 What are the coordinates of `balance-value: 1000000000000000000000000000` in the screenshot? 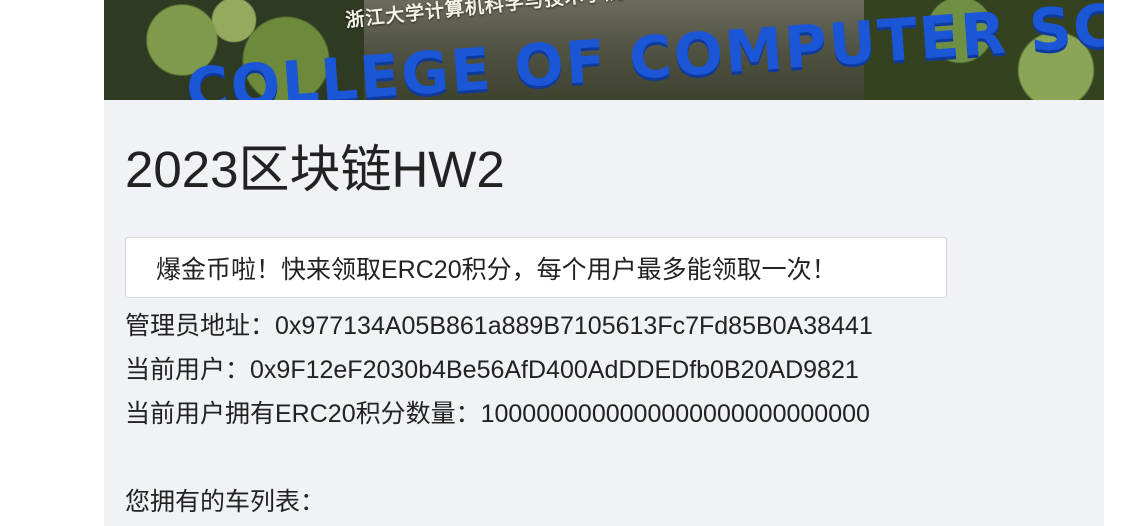 It's located at (675, 414).